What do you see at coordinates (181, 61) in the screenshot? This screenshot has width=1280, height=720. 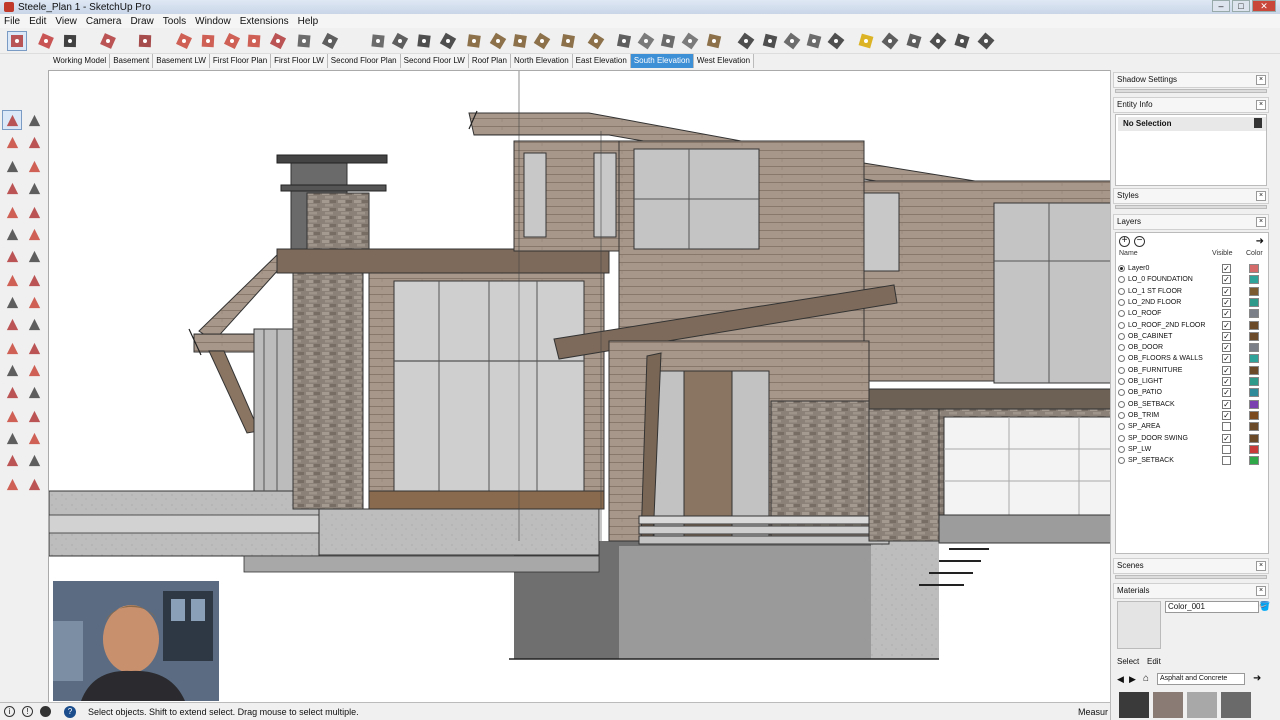 I see `tab-basement-lw: Basement LW` at bounding box center [181, 61].